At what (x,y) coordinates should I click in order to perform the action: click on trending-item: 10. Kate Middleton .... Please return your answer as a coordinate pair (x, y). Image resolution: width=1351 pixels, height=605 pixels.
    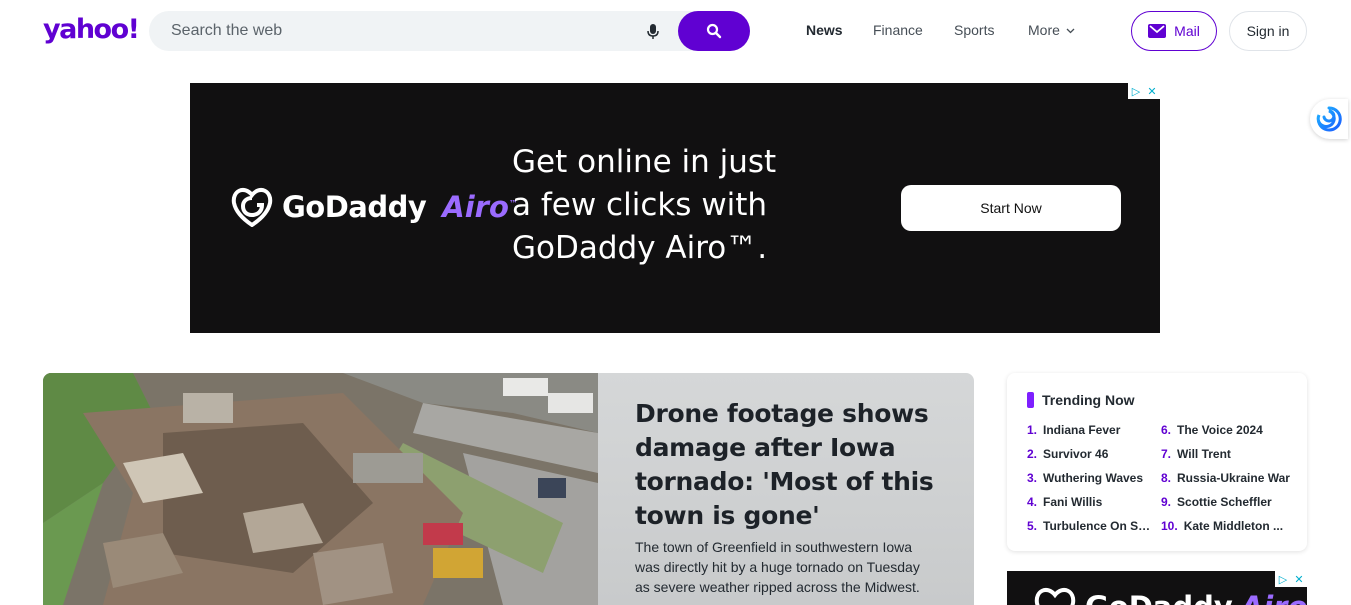
    Looking at the image, I should click on (1226, 531).